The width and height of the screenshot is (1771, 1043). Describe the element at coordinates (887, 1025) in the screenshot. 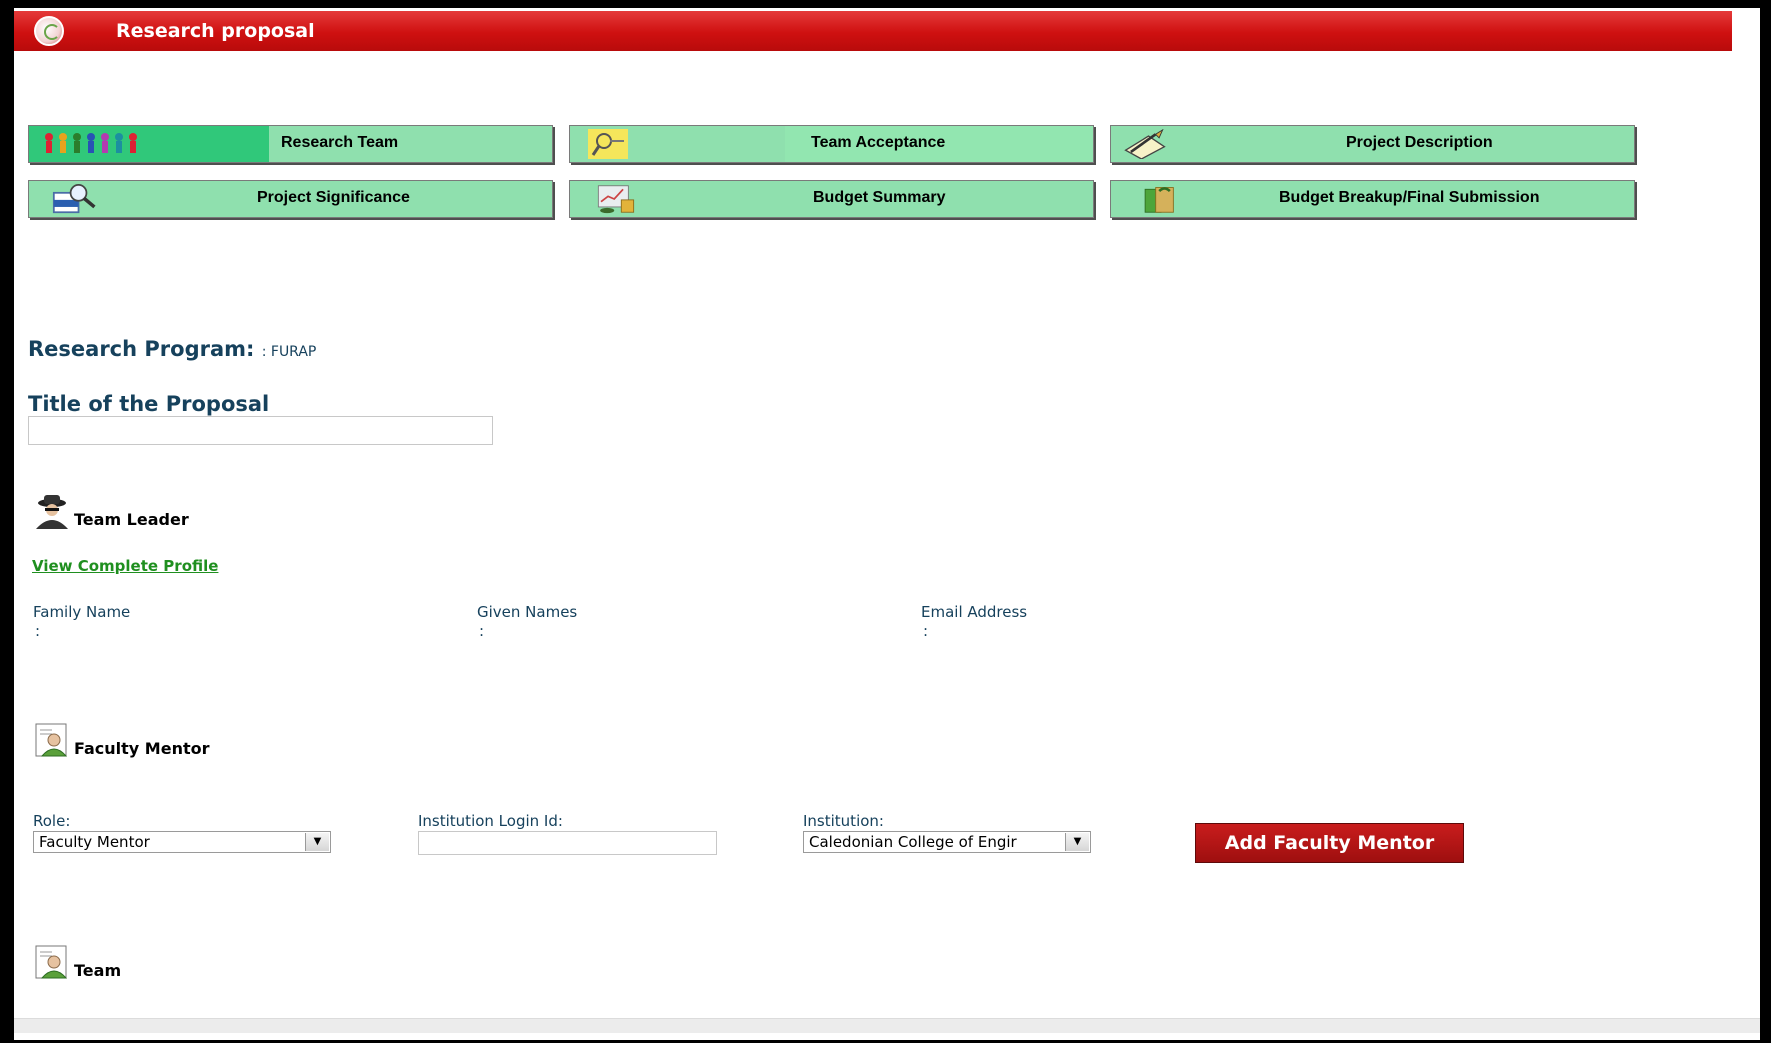

I see `footer-bar` at that location.